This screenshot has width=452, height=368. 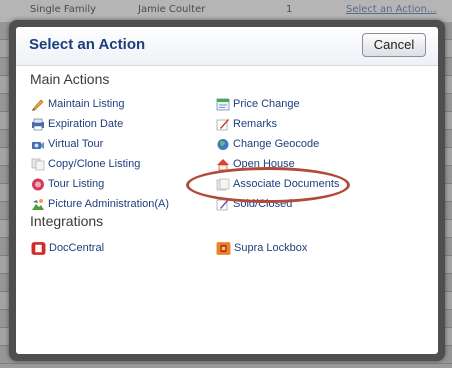 What do you see at coordinates (87, 44) in the screenshot?
I see `dialog-title: Select an Action` at bounding box center [87, 44].